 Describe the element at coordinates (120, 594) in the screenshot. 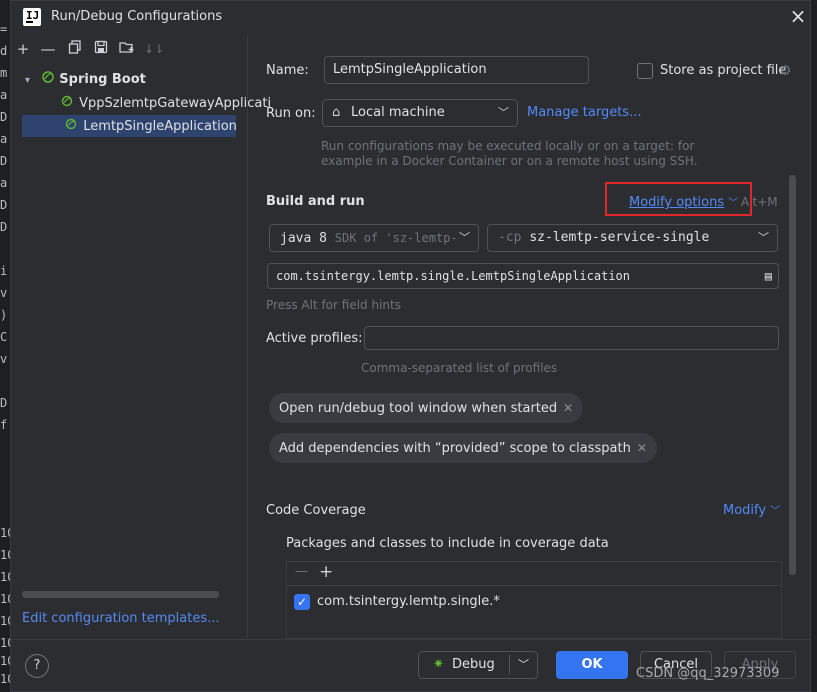

I see `horizontal-scrollbar` at that location.